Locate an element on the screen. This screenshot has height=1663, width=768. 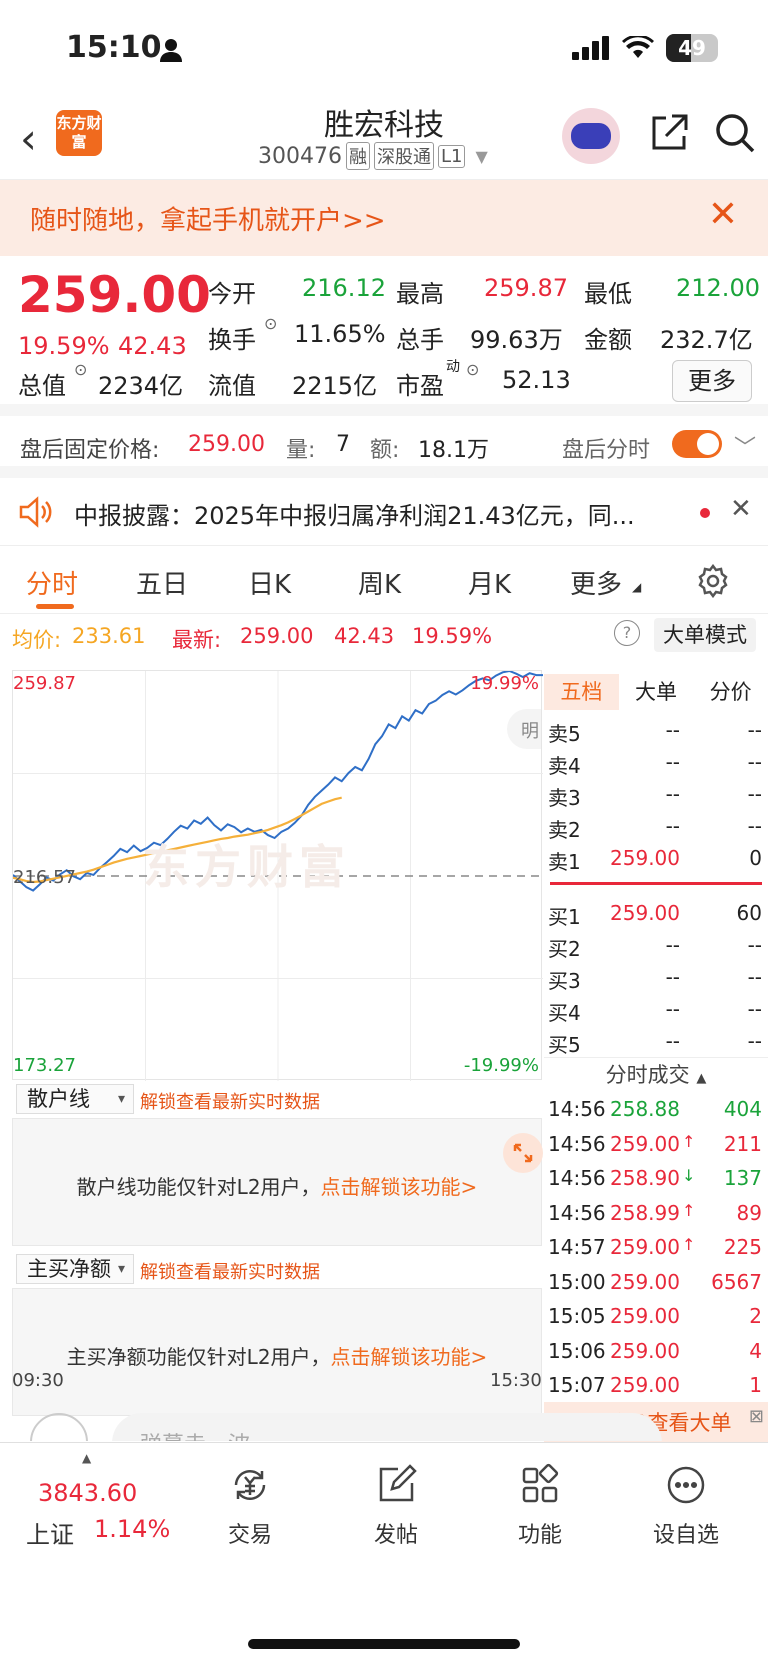
low-label: 最低 is located at coordinates (608, 294).